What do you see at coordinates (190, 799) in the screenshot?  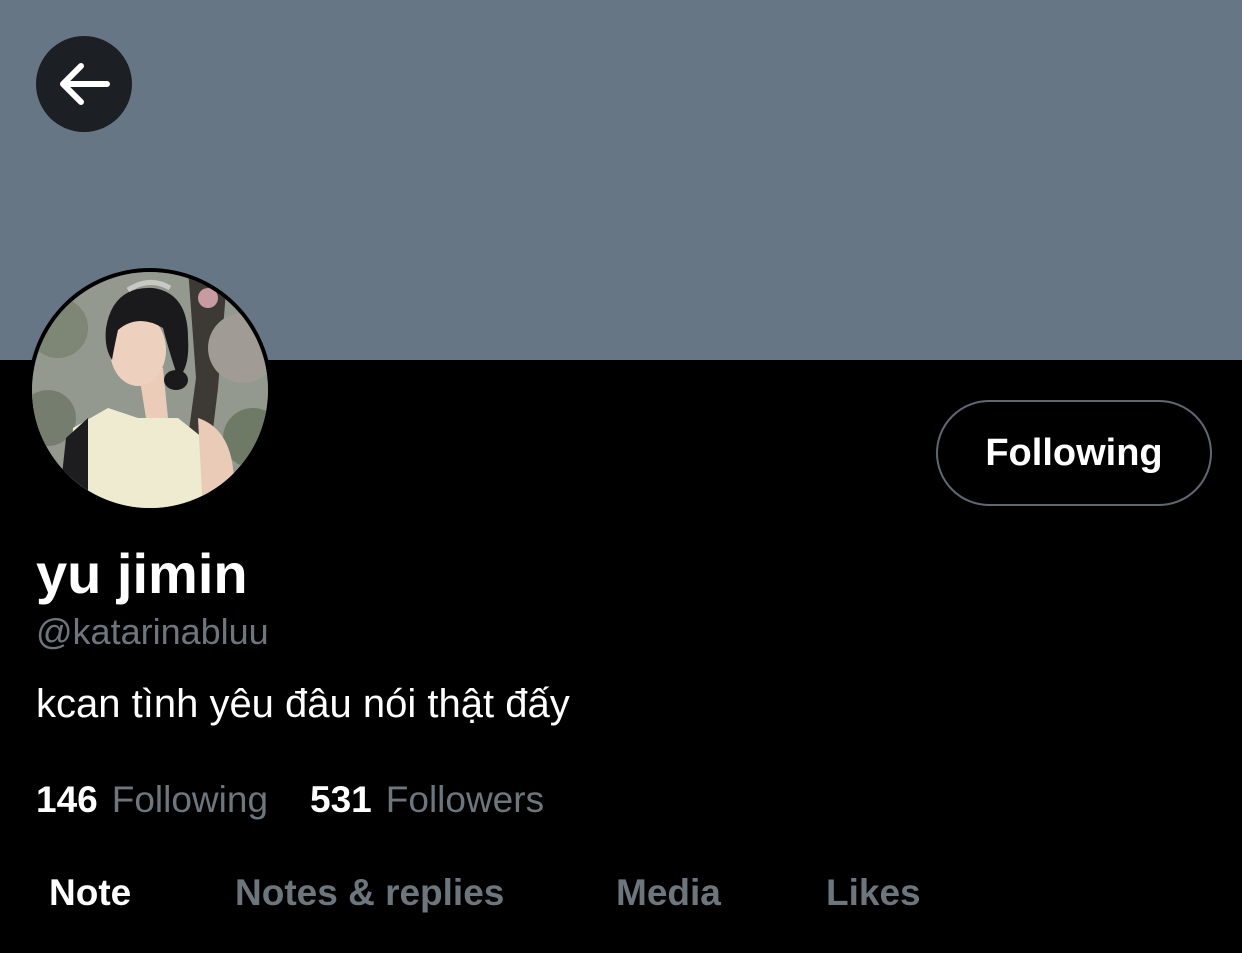 I see `following-label: Following` at bounding box center [190, 799].